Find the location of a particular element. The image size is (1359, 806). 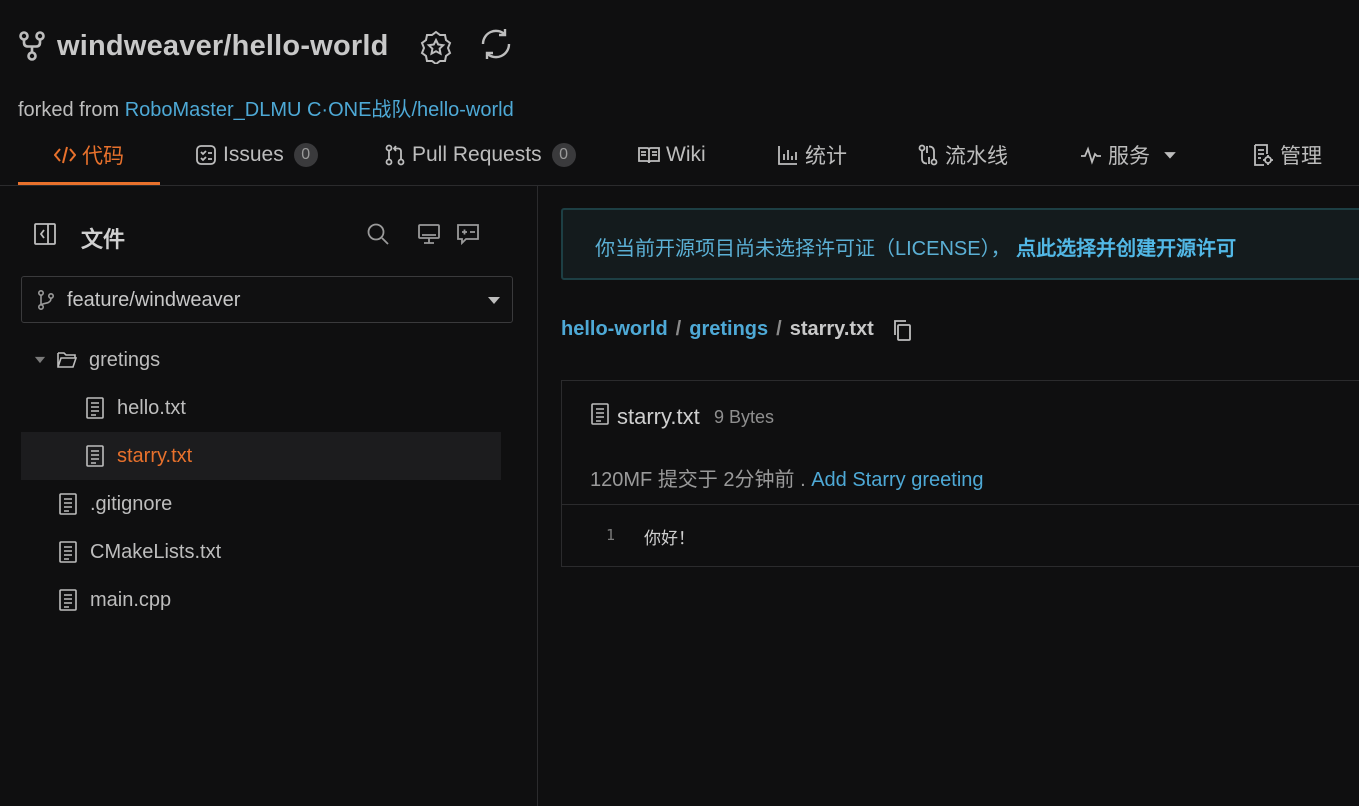

fork-icon is located at coordinates (32, 46).